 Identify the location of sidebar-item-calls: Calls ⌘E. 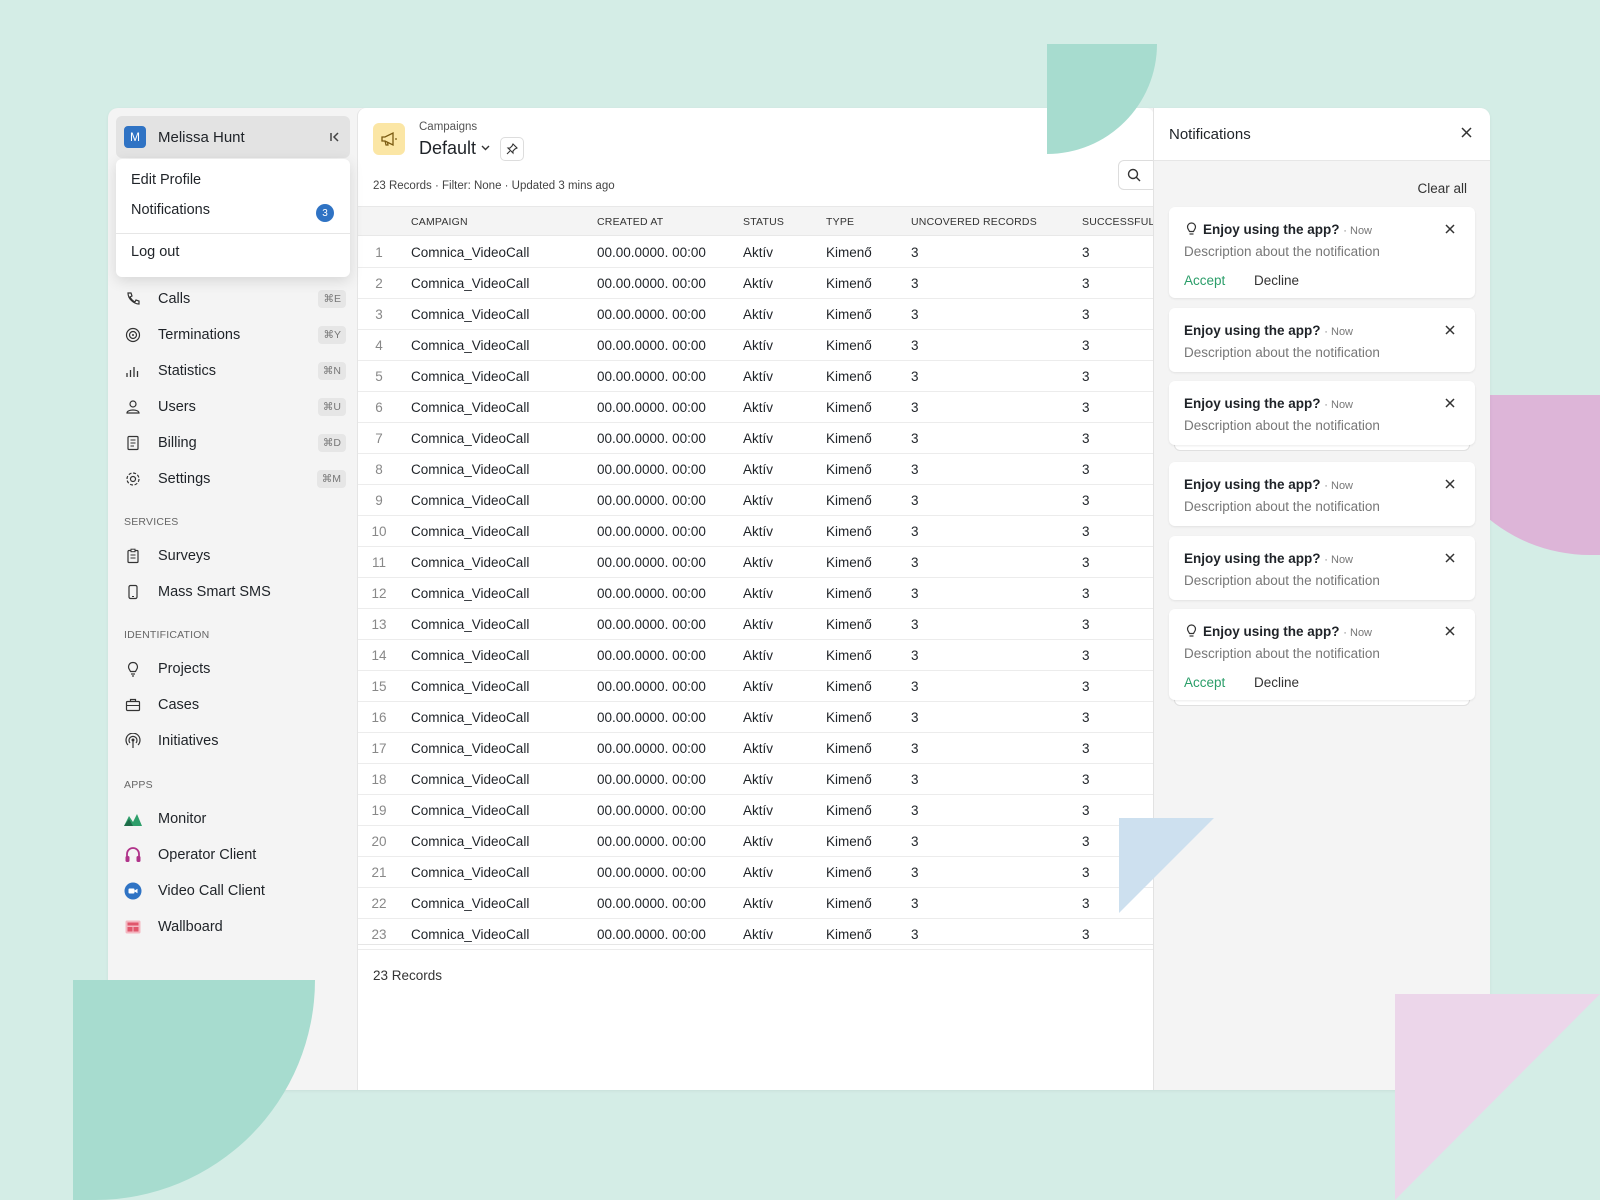
(233, 299).